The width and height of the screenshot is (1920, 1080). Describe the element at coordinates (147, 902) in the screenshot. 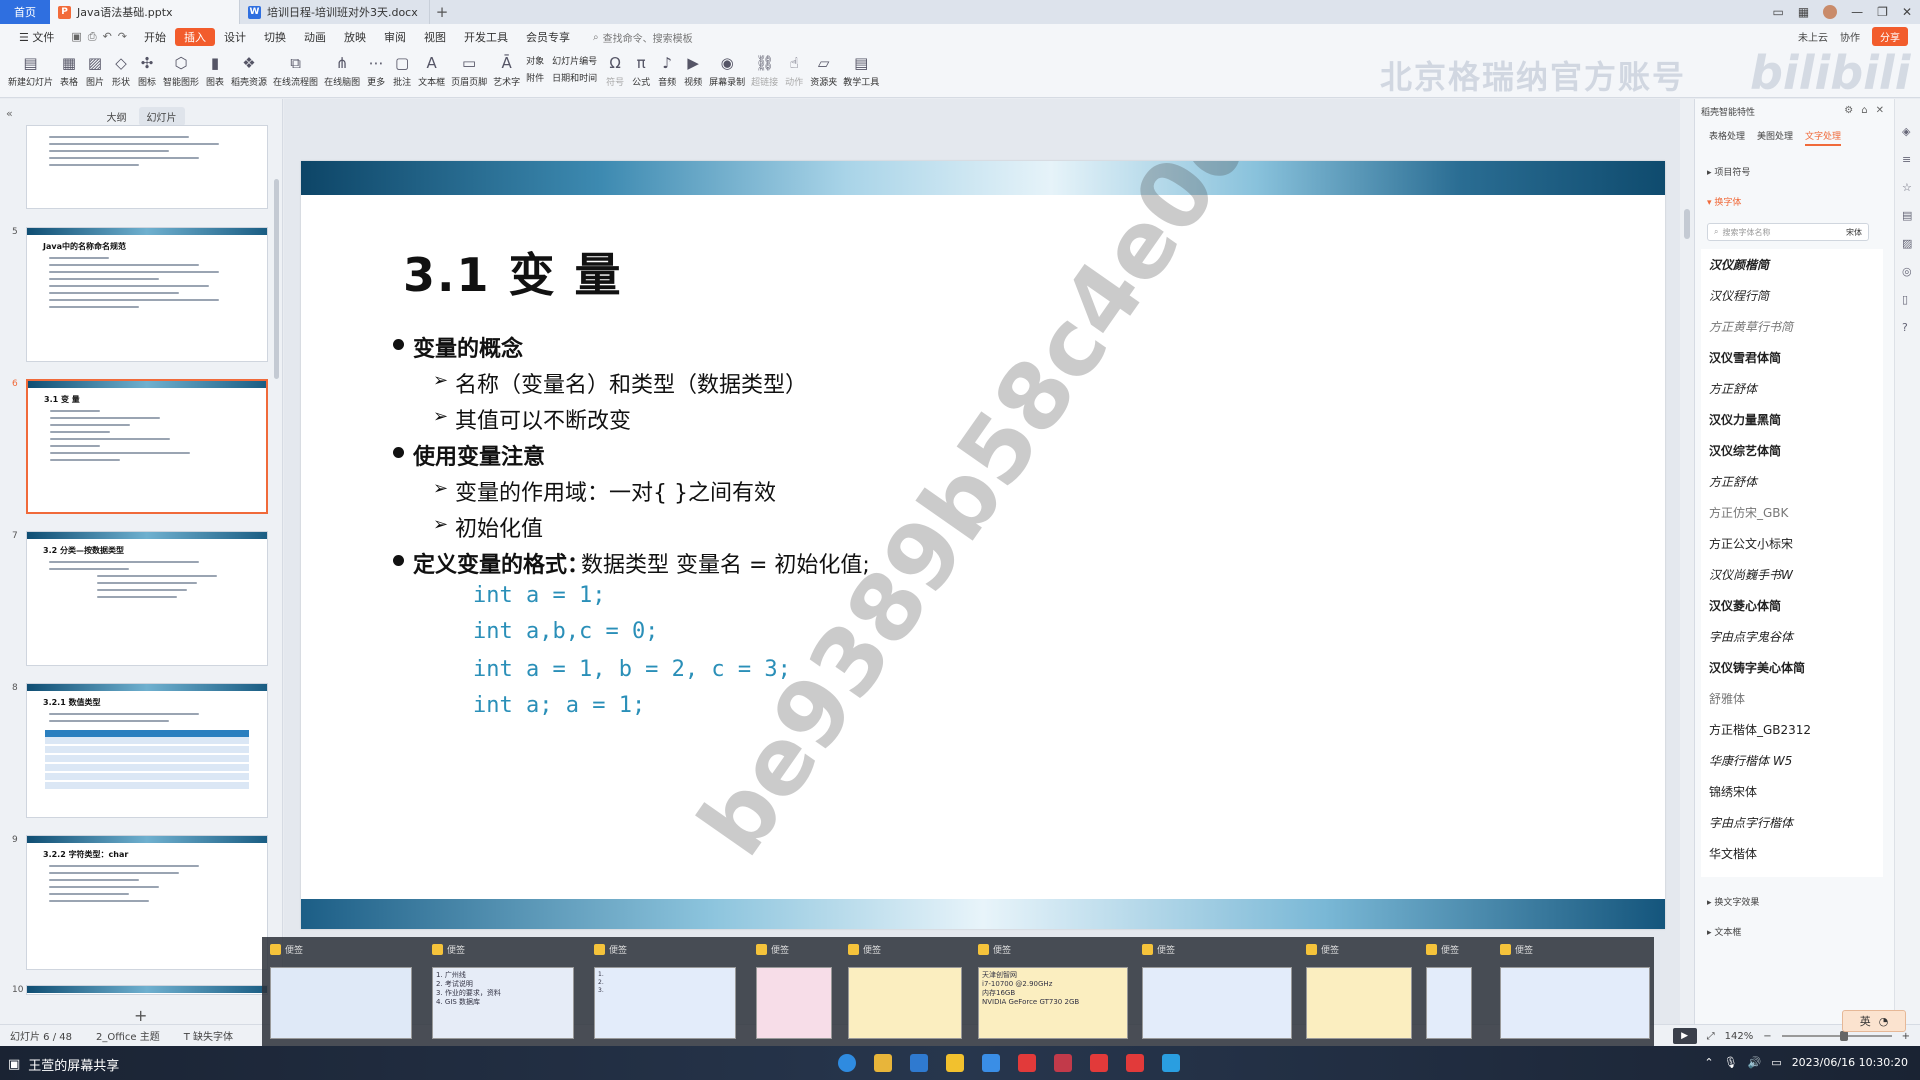

I see `slide-thumbnail: 3.2.2 字符类型：char` at that location.